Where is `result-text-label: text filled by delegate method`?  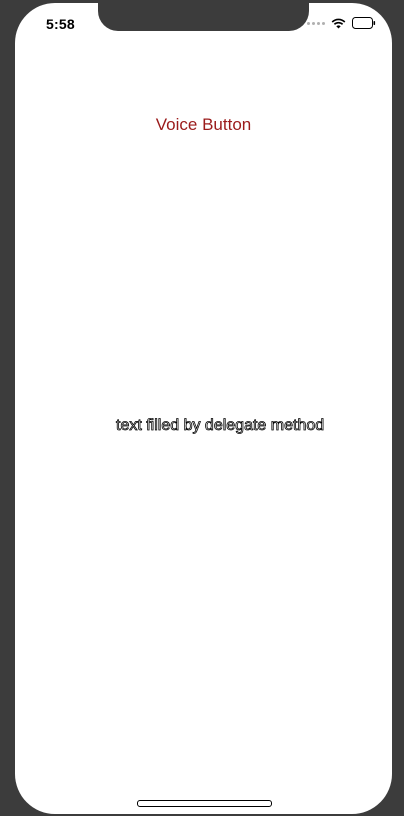
result-text-label: text filled by delegate method is located at coordinates (220, 426).